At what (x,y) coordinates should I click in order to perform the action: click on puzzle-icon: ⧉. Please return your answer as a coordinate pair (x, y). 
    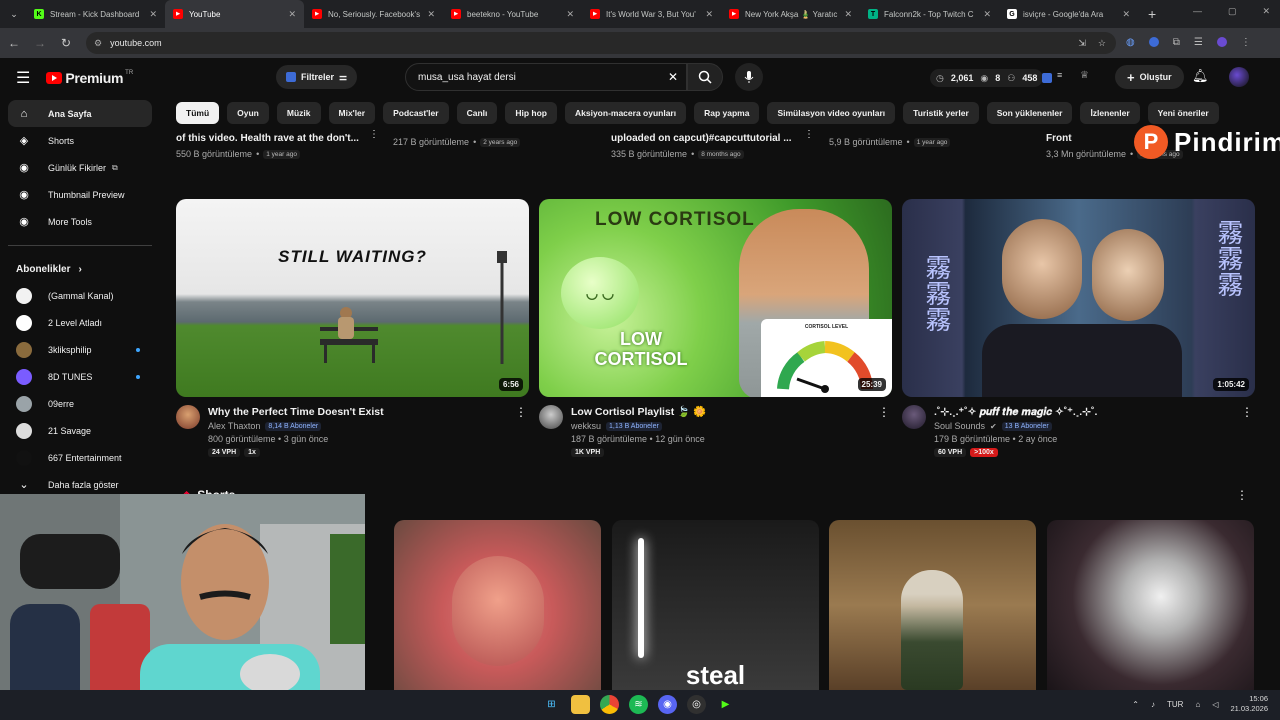
    Looking at the image, I should click on (1176, 43).